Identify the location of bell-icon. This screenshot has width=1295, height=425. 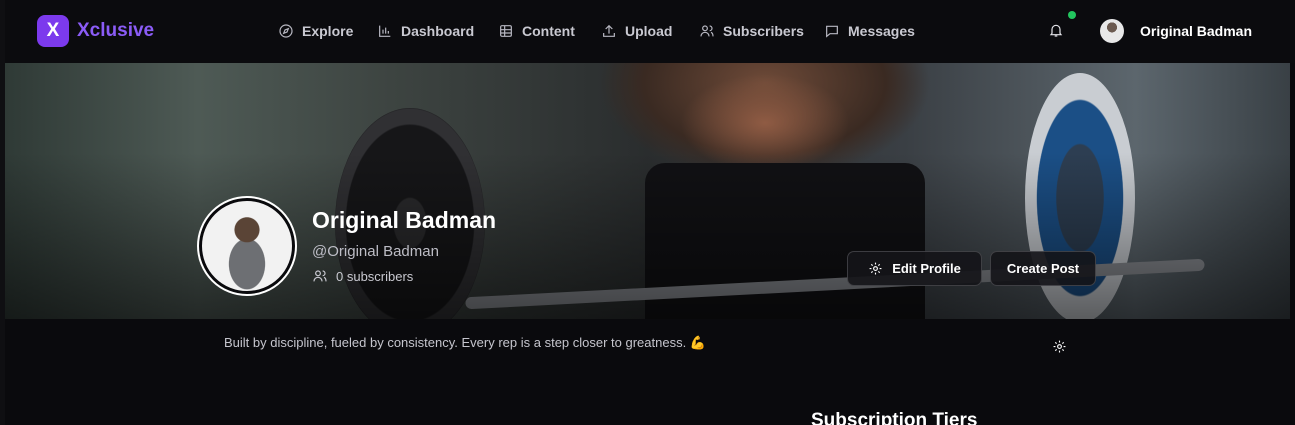
(1056, 30).